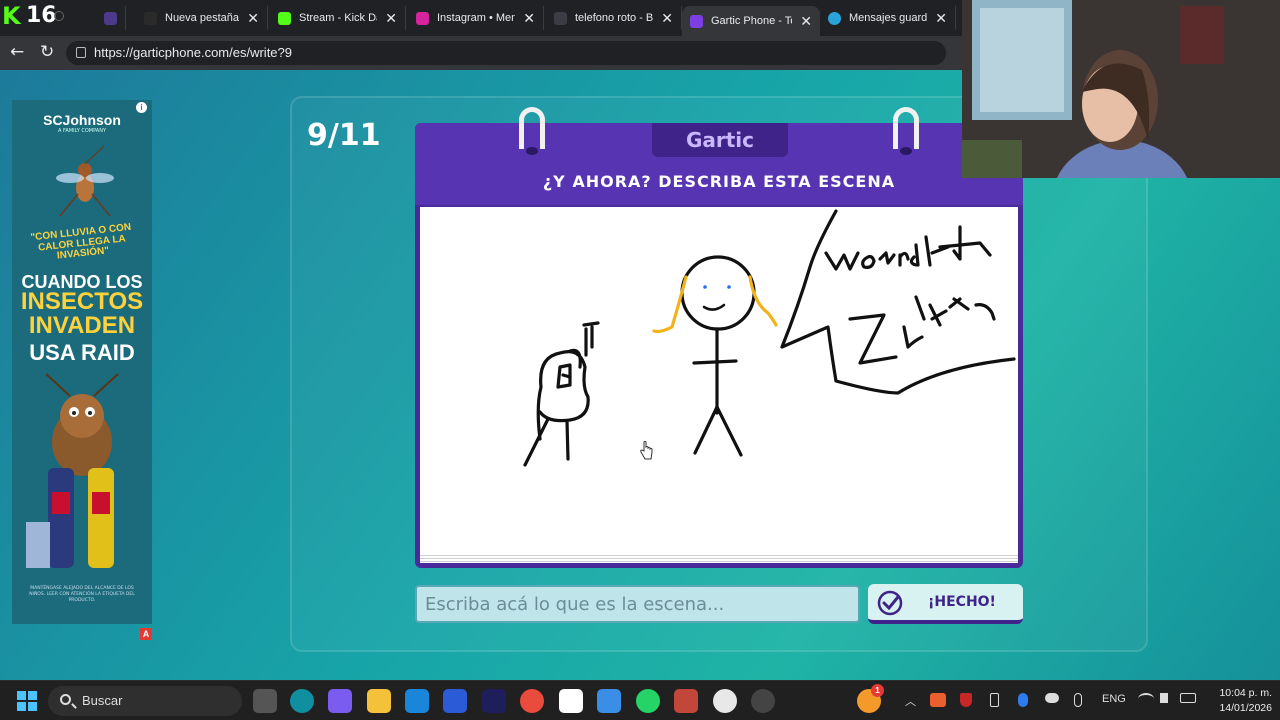  What do you see at coordinates (910, 701) in the screenshot?
I see `tray-overflow-icon: ︿` at bounding box center [910, 701].